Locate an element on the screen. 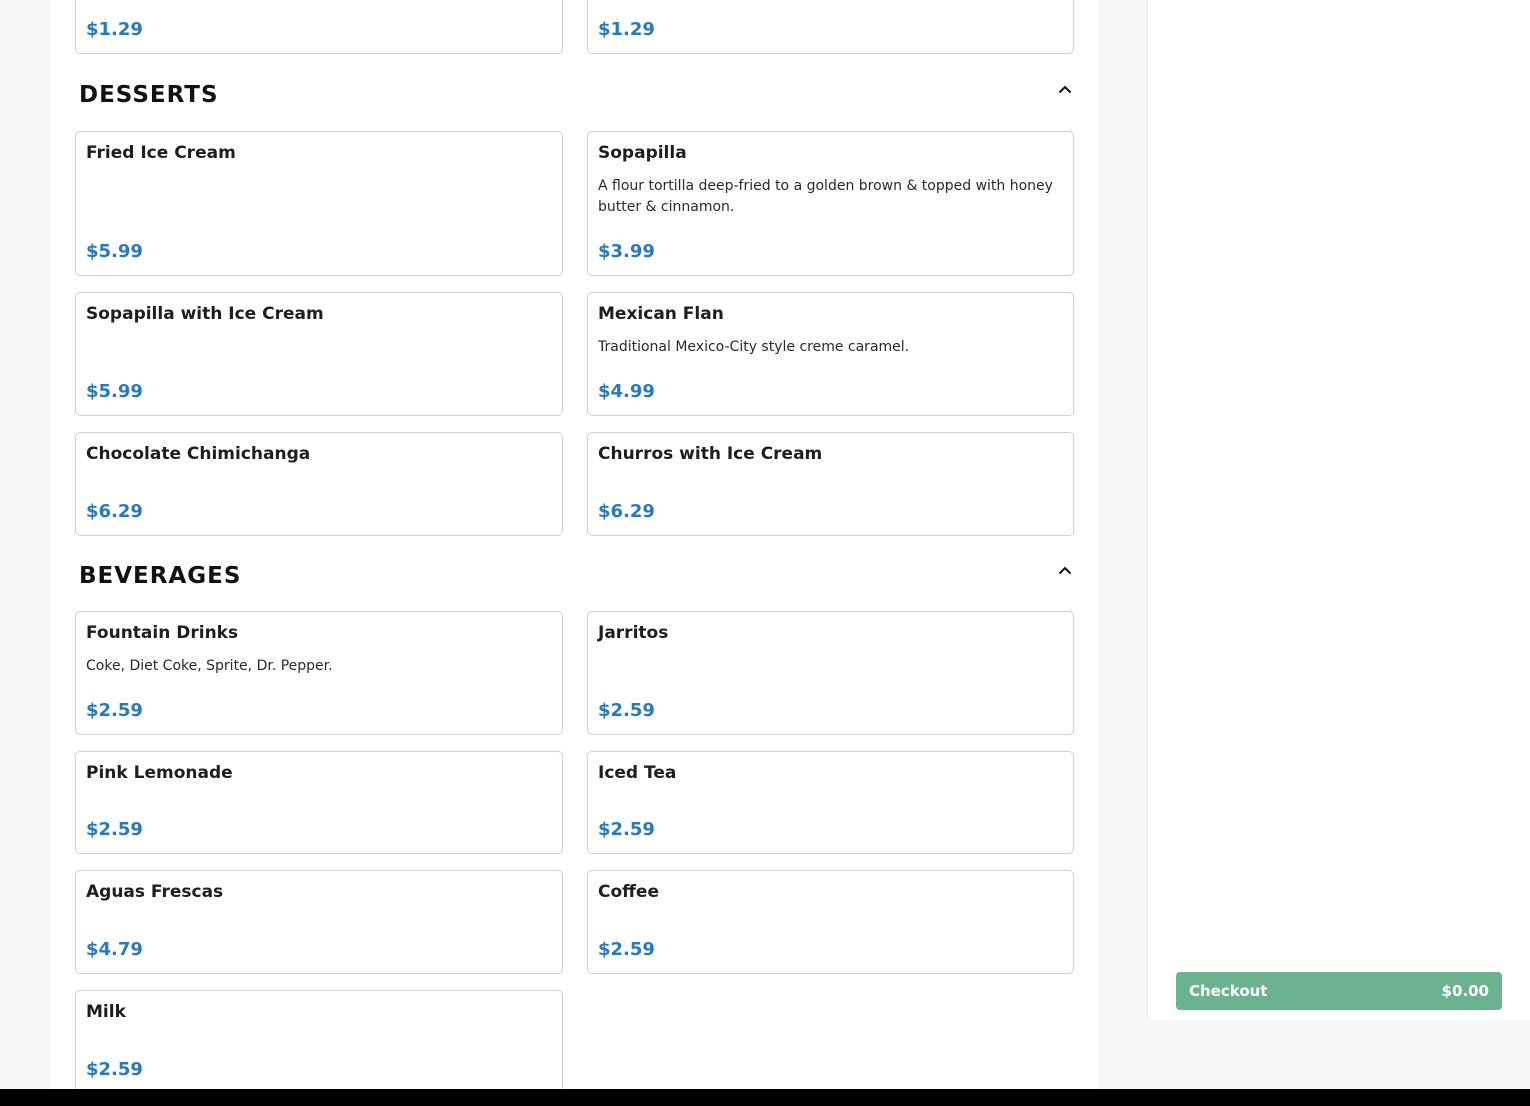 This screenshot has width=1530, height=1106. menu-item-name: Milk is located at coordinates (106, 1012).